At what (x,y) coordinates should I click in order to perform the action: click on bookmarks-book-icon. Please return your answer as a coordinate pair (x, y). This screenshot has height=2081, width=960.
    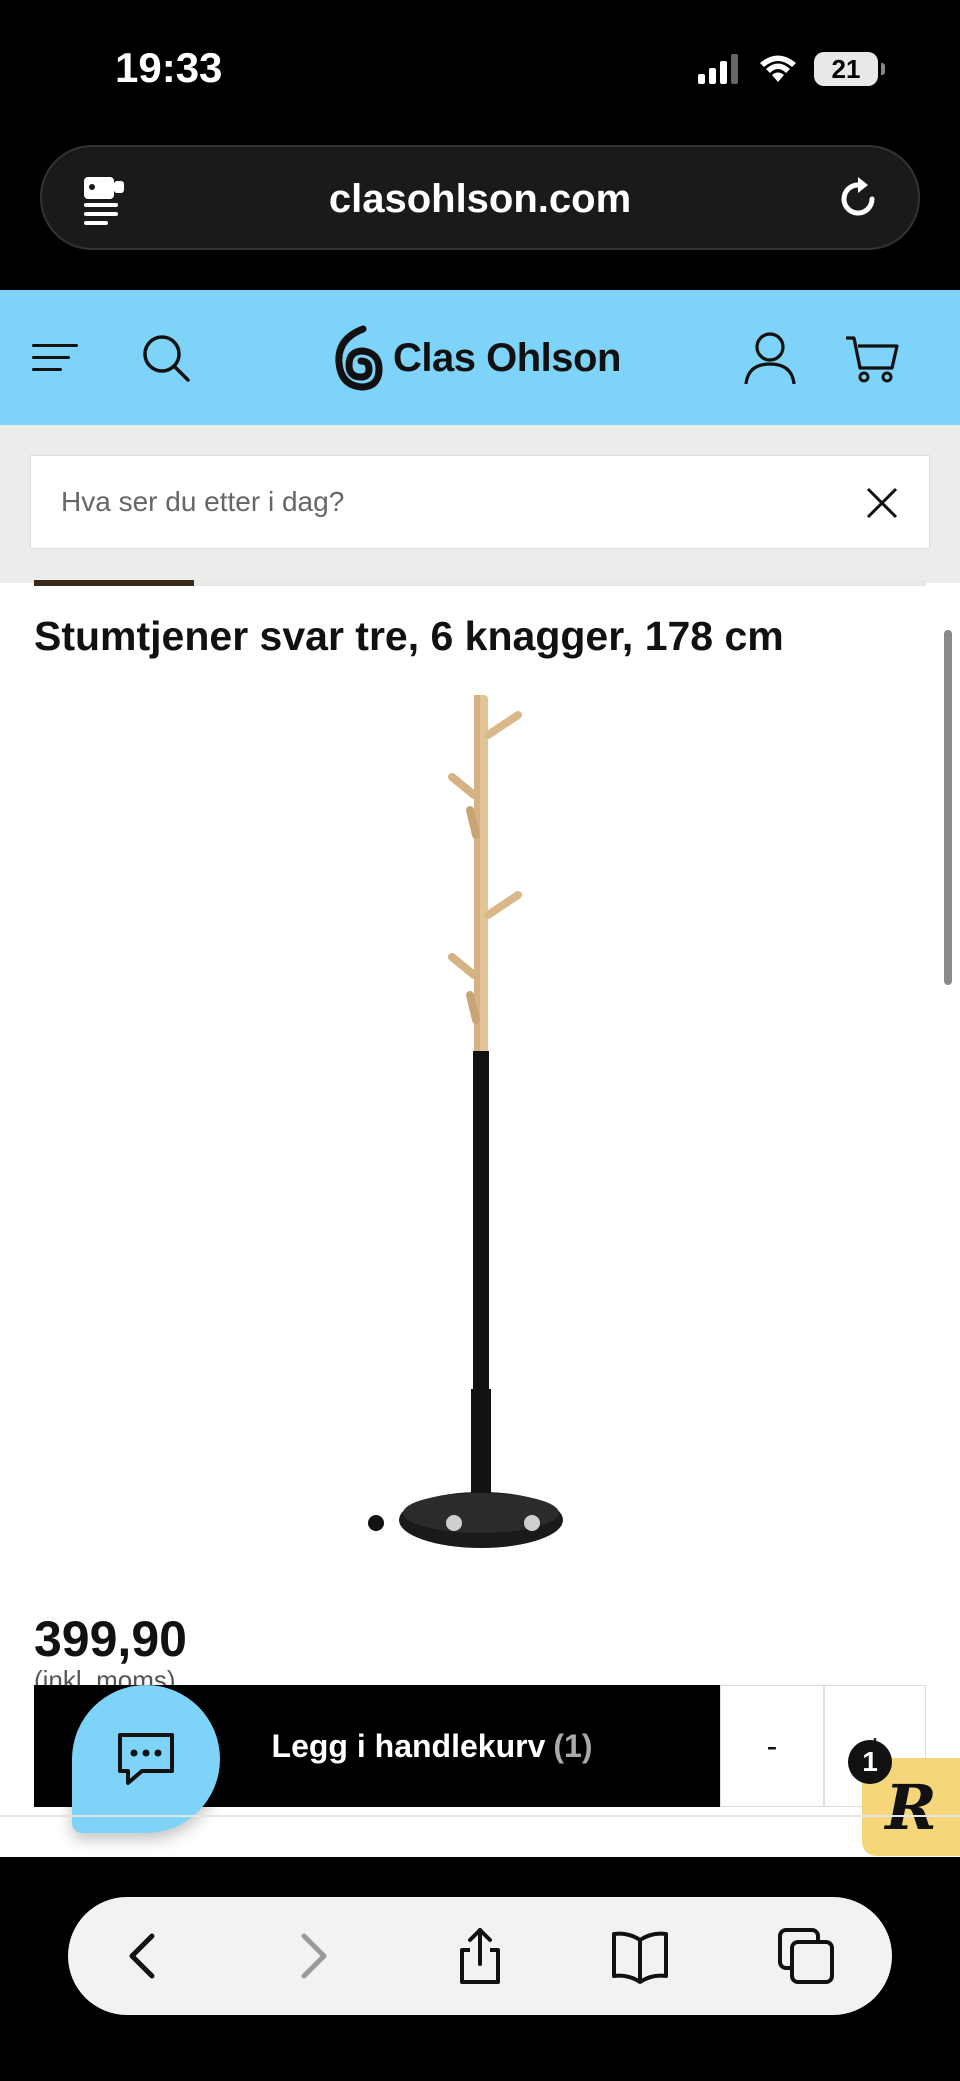
    Looking at the image, I should click on (640, 1956).